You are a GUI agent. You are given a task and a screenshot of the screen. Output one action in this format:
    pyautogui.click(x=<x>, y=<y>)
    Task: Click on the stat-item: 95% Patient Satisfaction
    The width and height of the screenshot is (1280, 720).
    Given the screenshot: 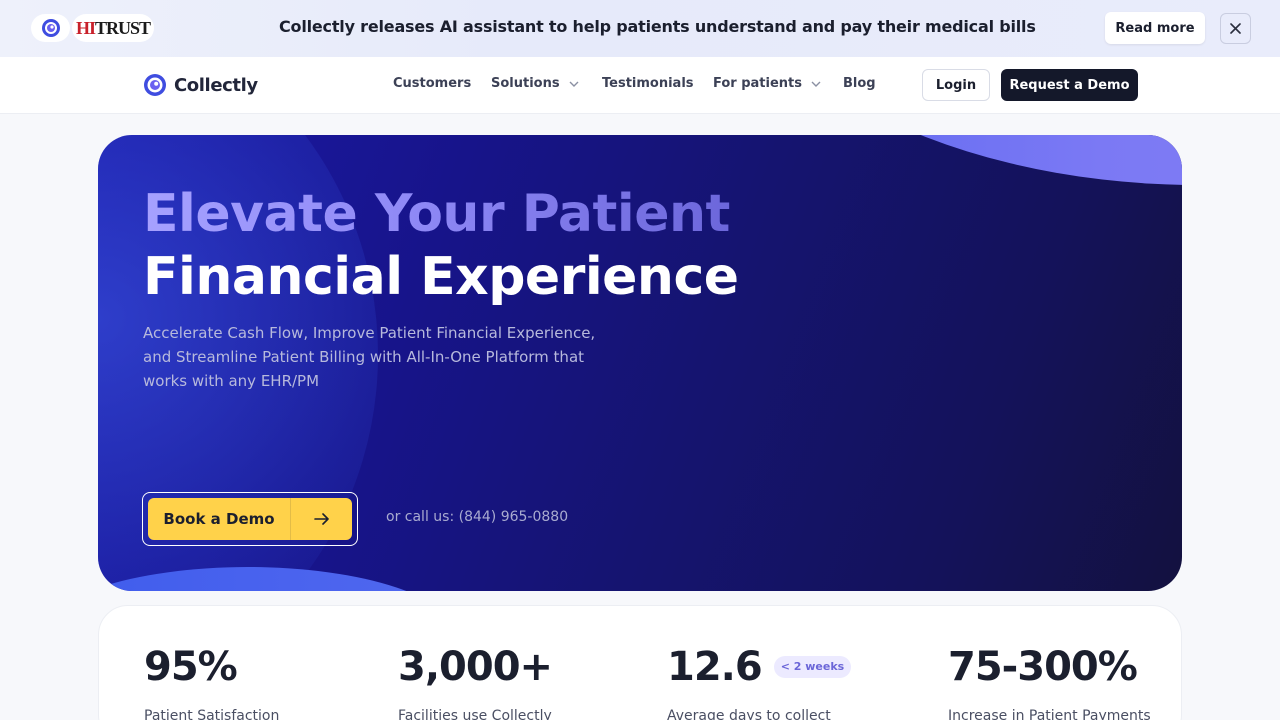 What is the action you would take?
    pyautogui.click(x=211, y=681)
    